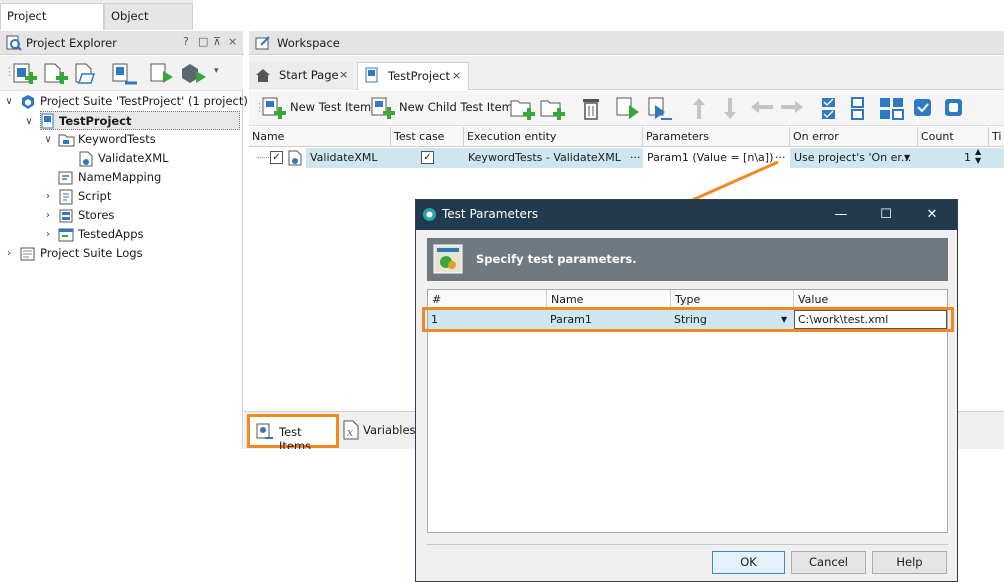 This screenshot has height=582, width=1004. What do you see at coordinates (841, 215) in the screenshot?
I see `minimize-icon: —` at bounding box center [841, 215].